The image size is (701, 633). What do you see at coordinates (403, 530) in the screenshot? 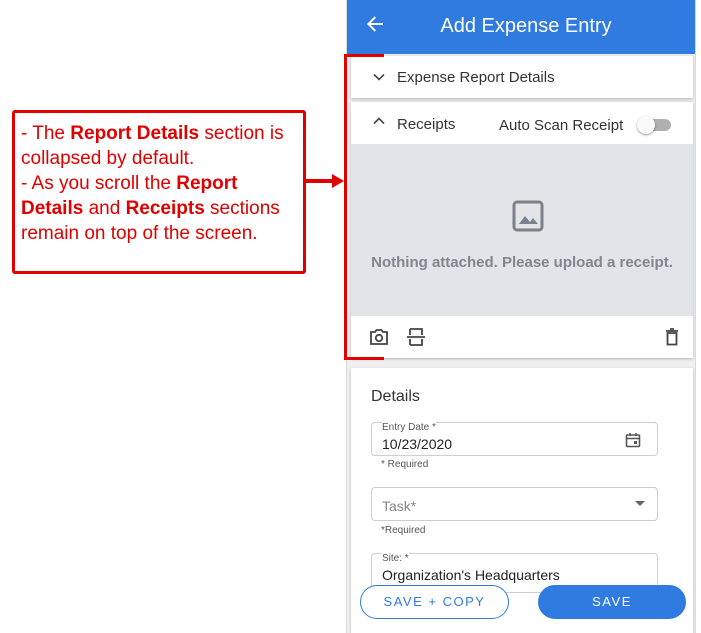
I see `task-helper: *Required` at bounding box center [403, 530].